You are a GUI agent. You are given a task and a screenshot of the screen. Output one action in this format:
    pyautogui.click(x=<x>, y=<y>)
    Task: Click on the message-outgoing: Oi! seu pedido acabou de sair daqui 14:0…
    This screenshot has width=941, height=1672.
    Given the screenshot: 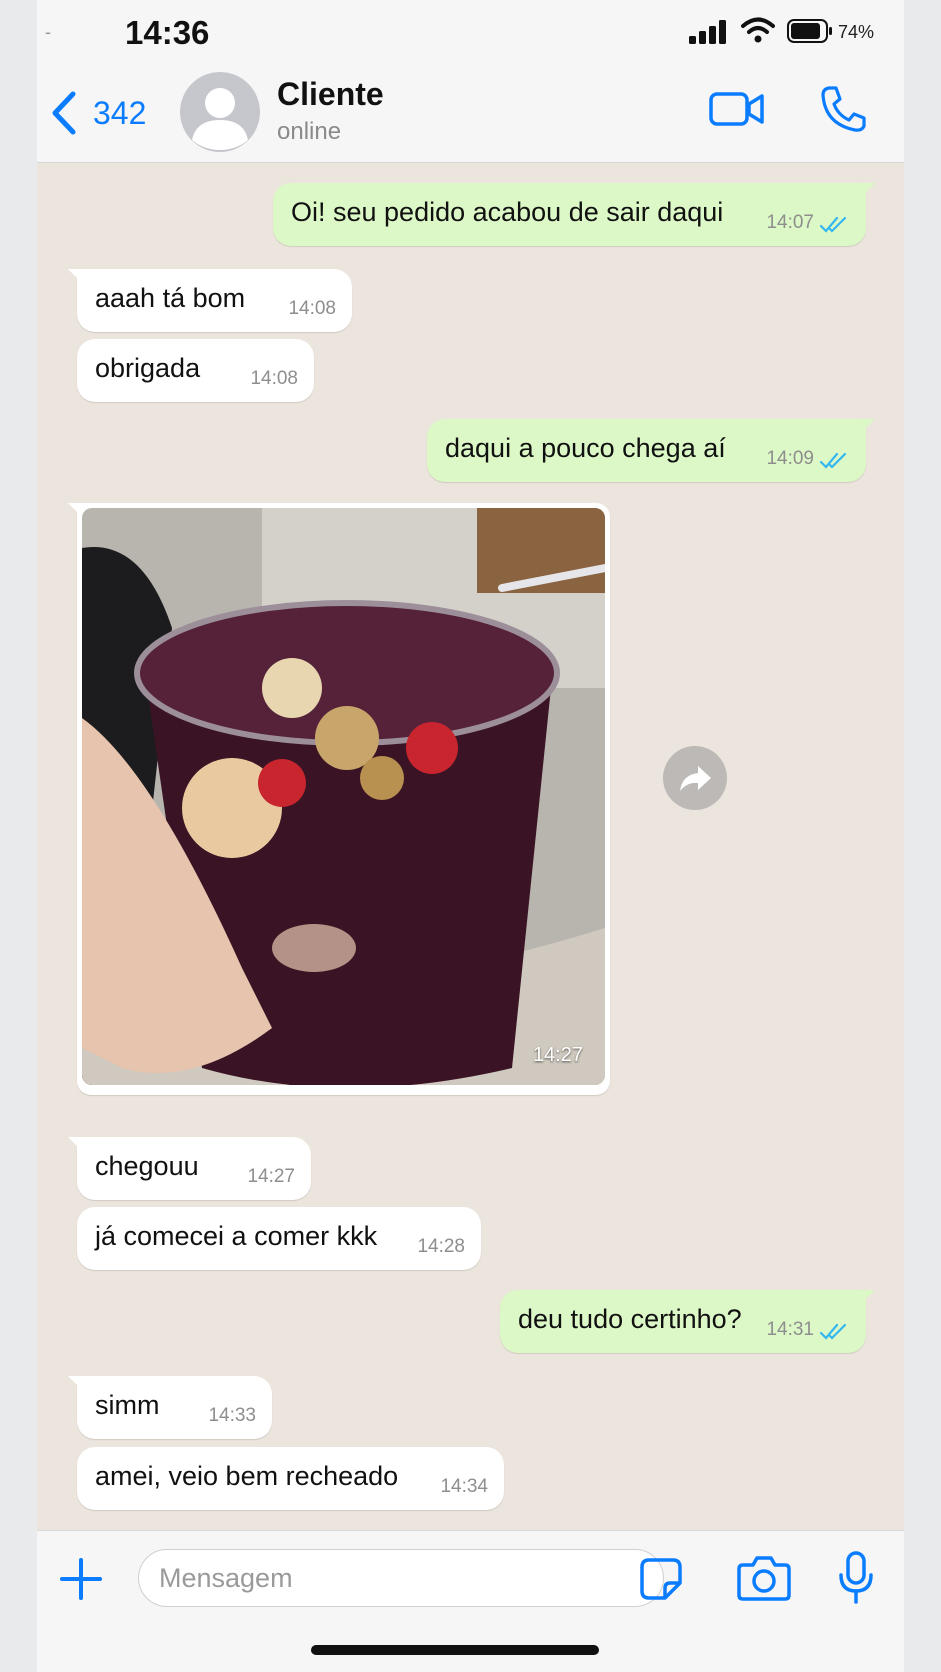 What is the action you would take?
    pyautogui.click(x=574, y=214)
    